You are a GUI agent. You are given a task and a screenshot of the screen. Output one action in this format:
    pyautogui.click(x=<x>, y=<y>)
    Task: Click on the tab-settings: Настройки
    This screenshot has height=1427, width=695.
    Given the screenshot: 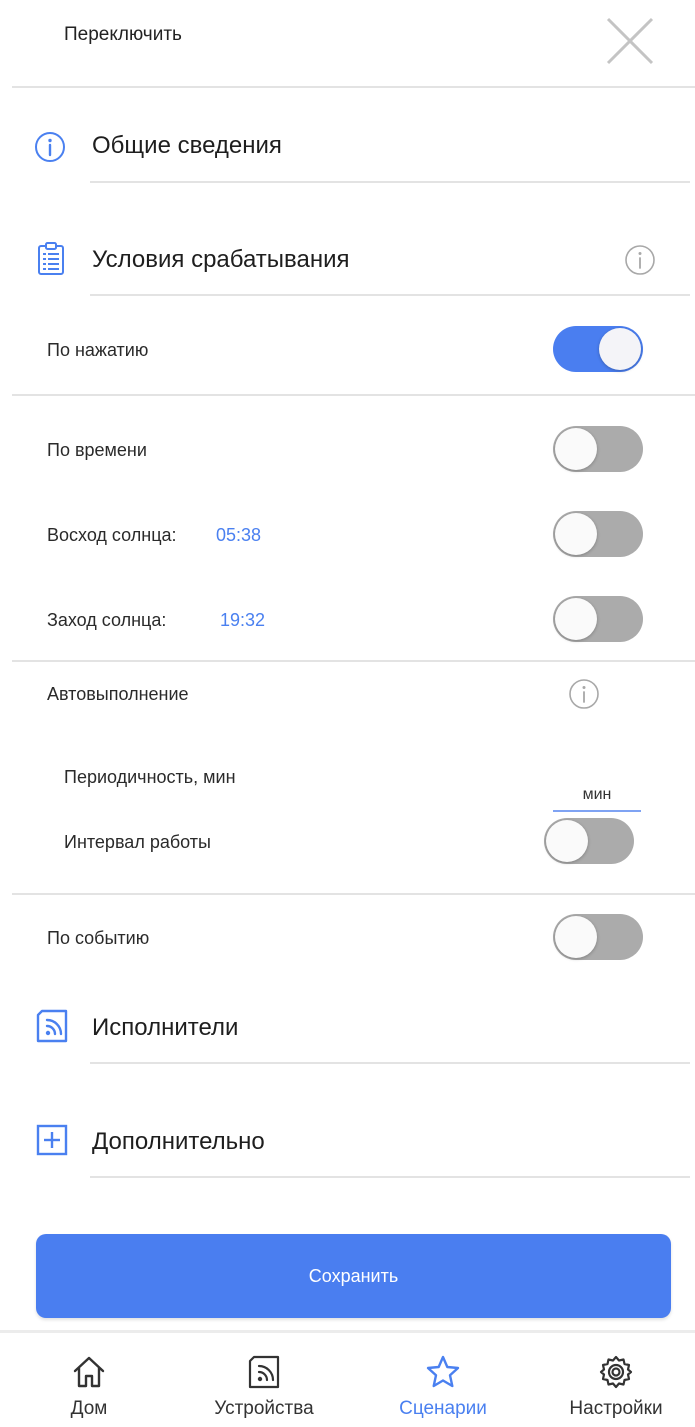 What is the action you would take?
    pyautogui.click(x=616, y=1380)
    